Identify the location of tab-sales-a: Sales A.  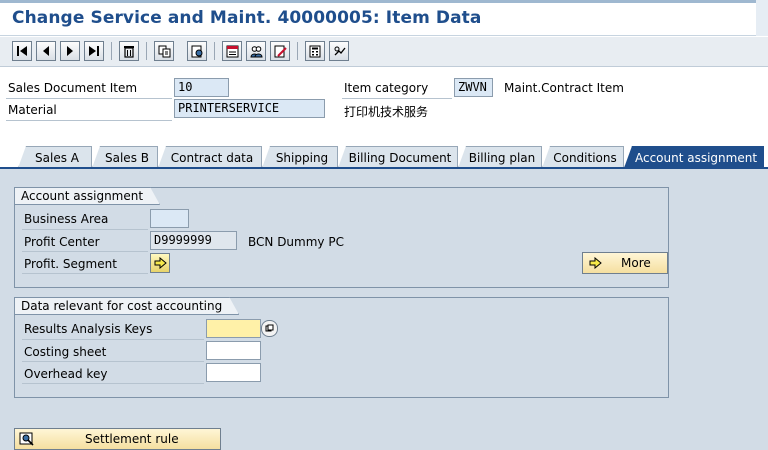
(55, 157).